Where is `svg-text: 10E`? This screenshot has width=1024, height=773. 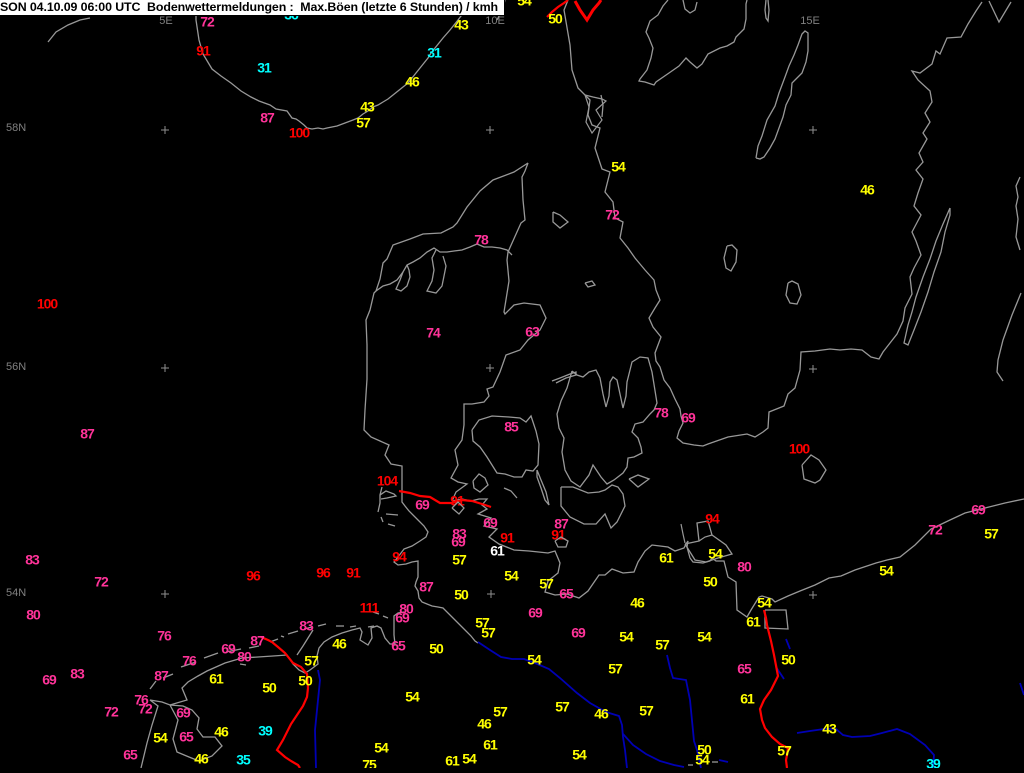
svg-text: 10E is located at coordinates (495, 21).